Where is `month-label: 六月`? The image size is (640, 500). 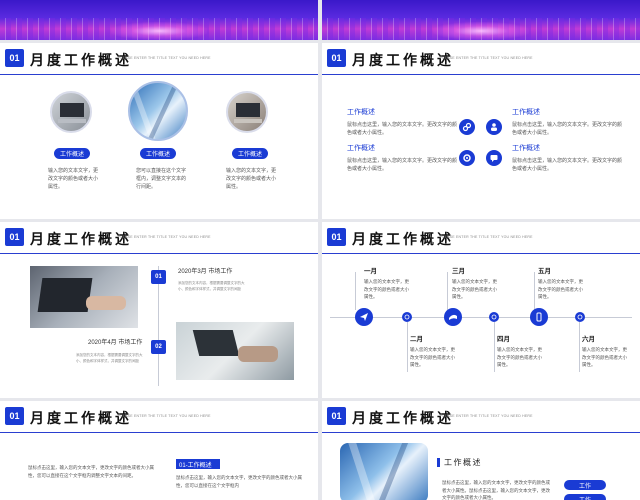
month-label: 六月 is located at coordinates (588, 339).